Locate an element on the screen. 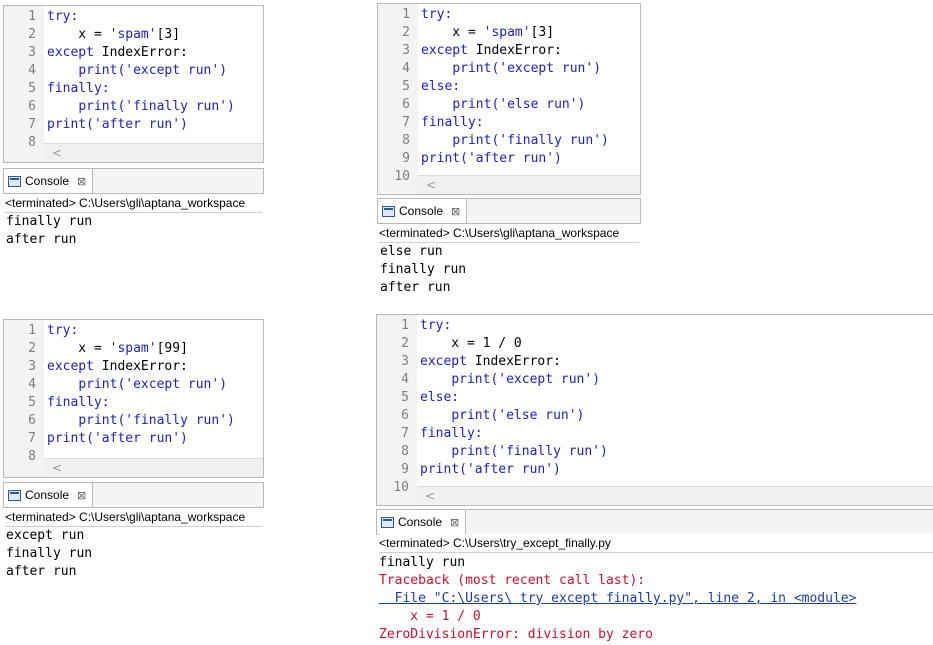  console-output-line: Traceback (most recent call last): is located at coordinates (512, 580).